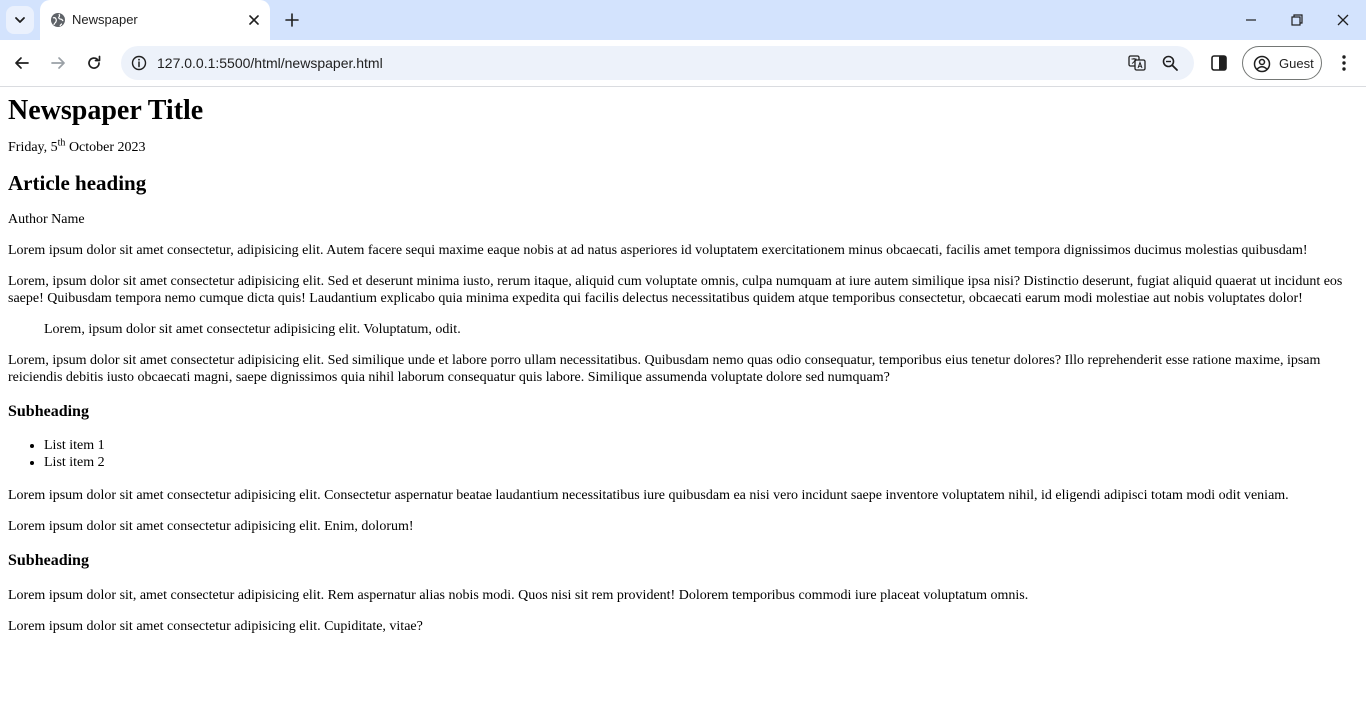  I want to click on new-tab-button, so click(292, 20).